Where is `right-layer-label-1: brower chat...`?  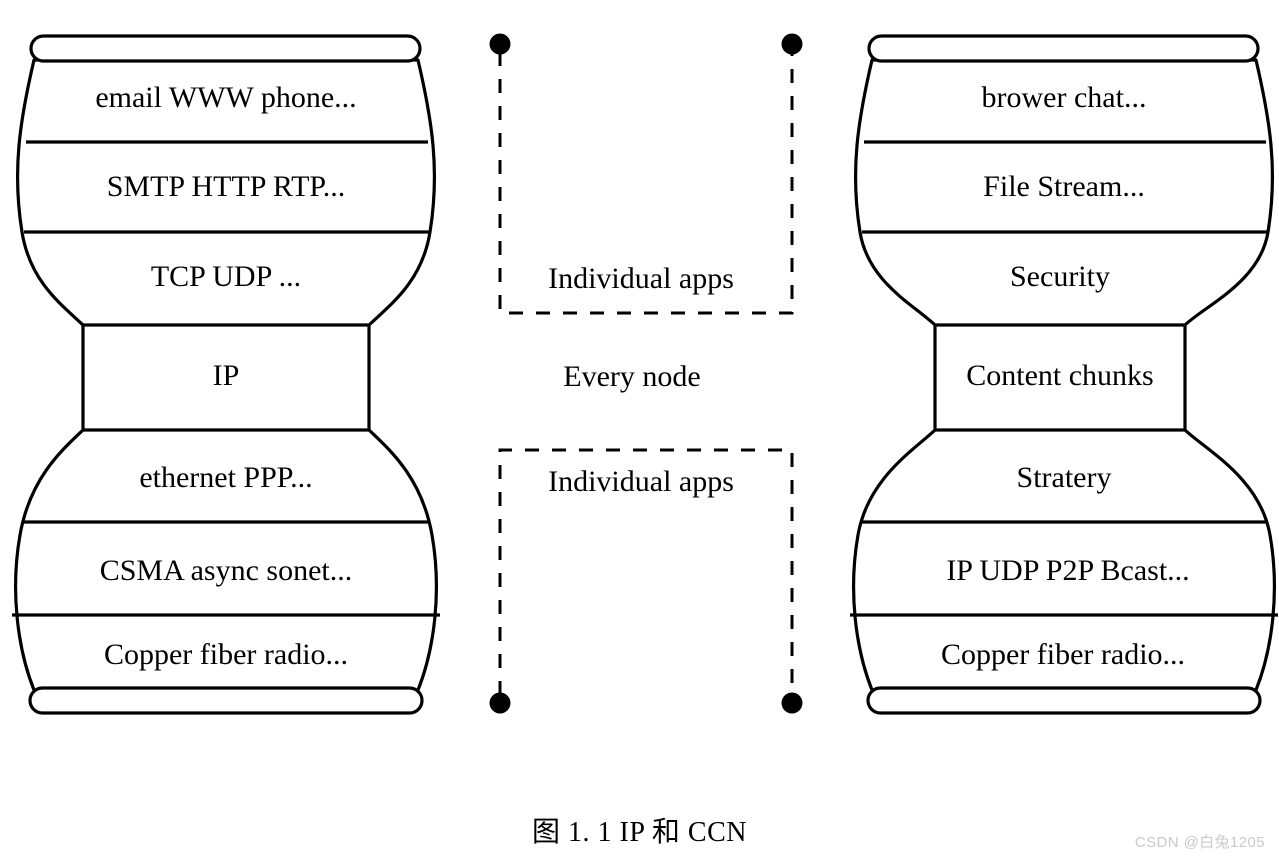 right-layer-label-1: brower chat... is located at coordinates (1064, 97).